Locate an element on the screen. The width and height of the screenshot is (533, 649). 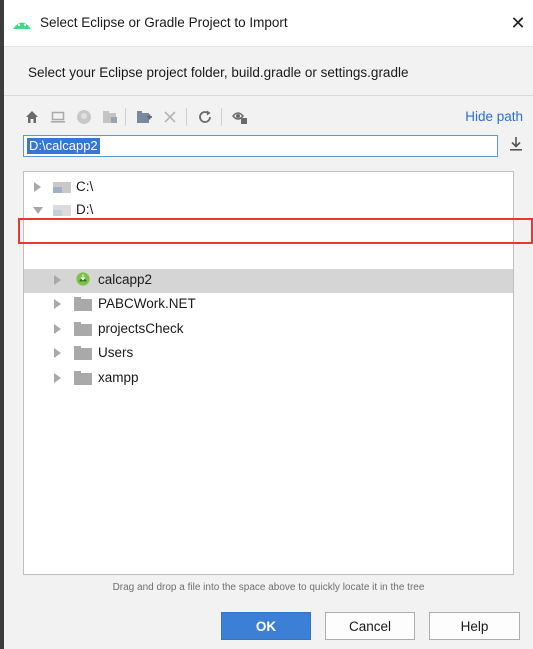
new-folder-icon is located at coordinates (144, 117).